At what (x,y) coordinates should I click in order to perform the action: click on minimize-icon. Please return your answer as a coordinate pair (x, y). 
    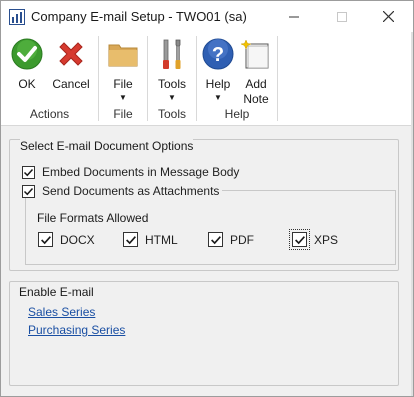
    Looking at the image, I should click on (294, 16).